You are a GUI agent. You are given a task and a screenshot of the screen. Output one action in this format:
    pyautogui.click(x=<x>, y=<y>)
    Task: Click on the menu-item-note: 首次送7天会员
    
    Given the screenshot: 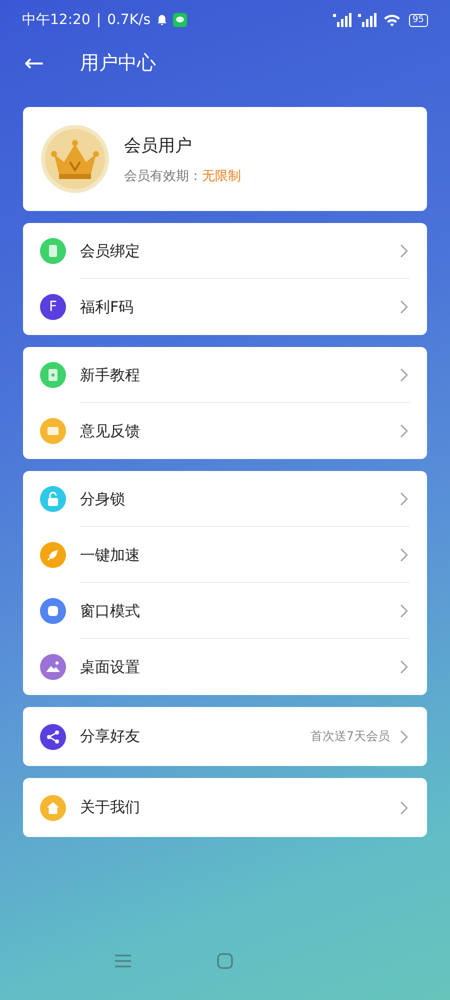 What is the action you would take?
    pyautogui.click(x=350, y=736)
    